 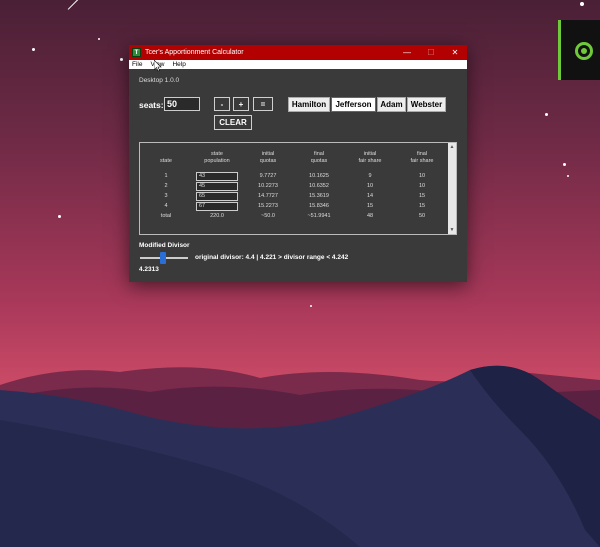 I want to click on maximize-button: ☐, so click(x=431, y=52).